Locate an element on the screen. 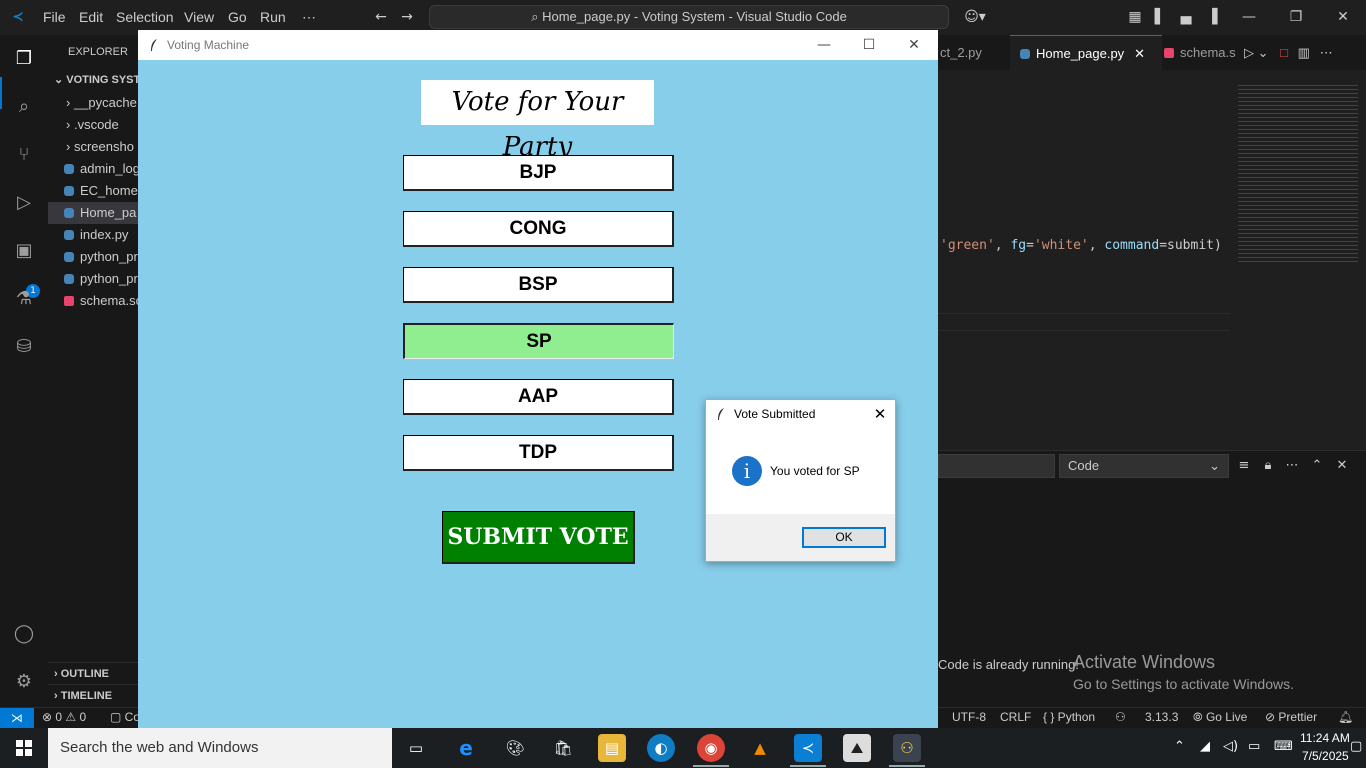 Image resolution: width=1366 pixels, height=768 pixels. minimize-icon: — is located at coordinates (1249, 17).